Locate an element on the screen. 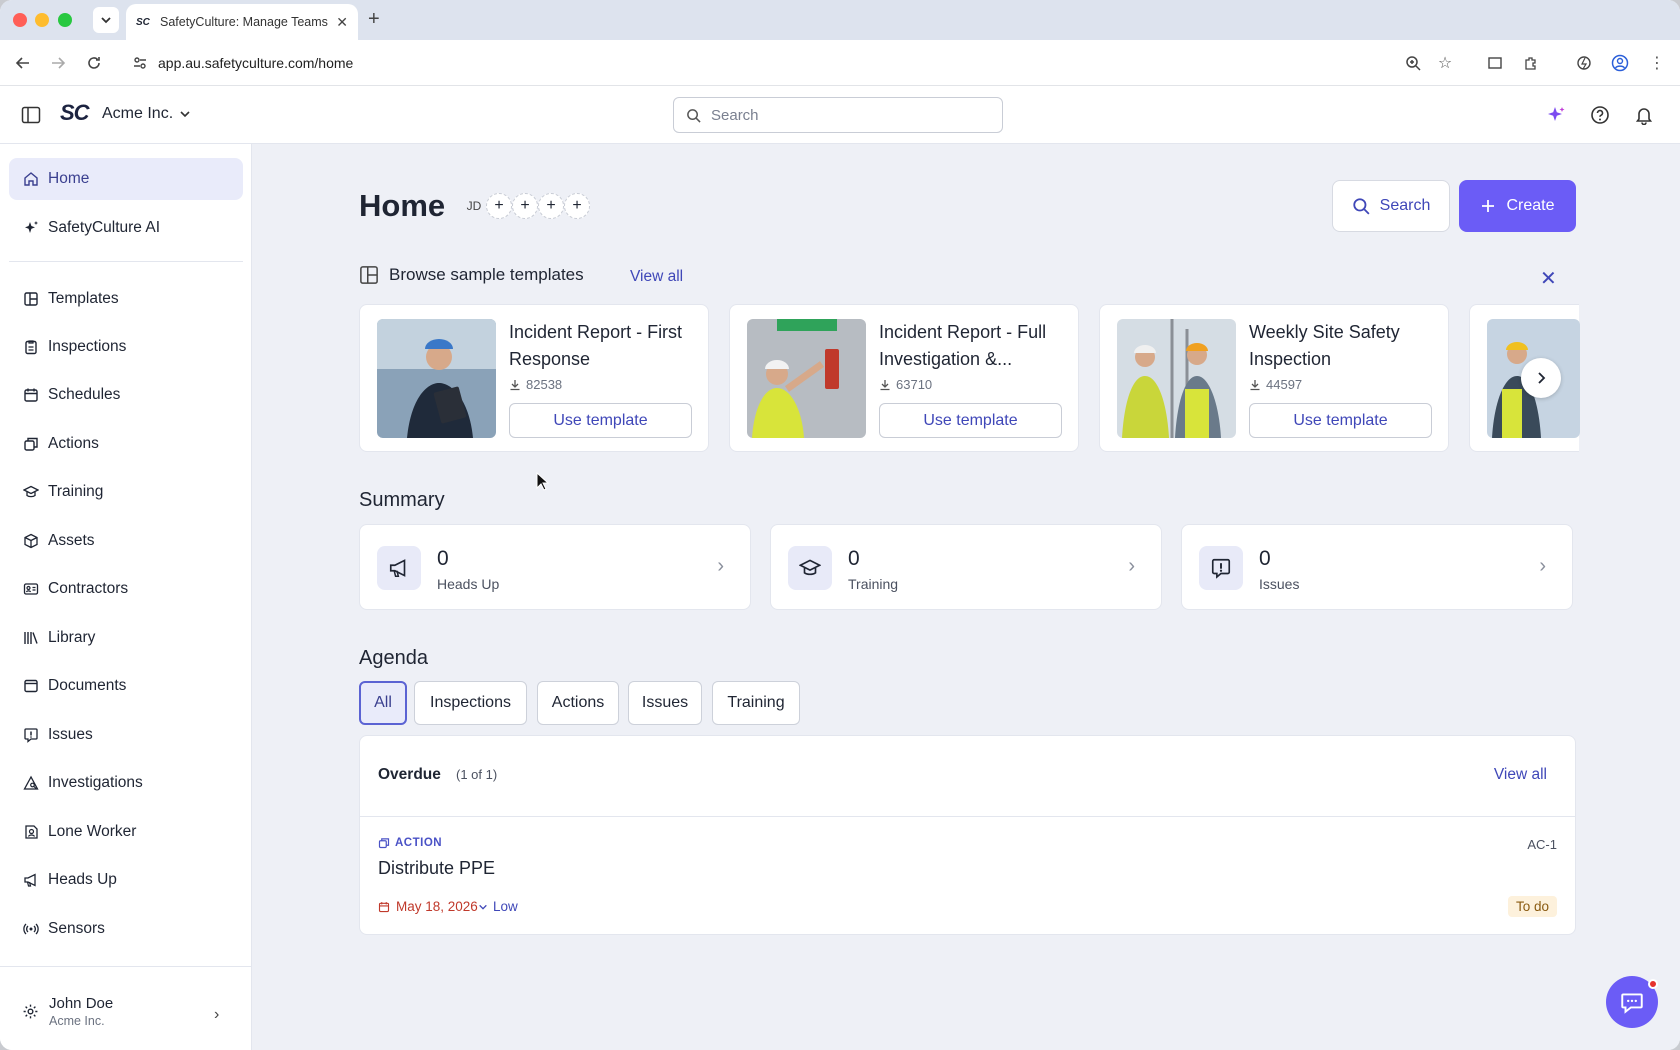  sidebar-toggle-icon is located at coordinates (31, 115).